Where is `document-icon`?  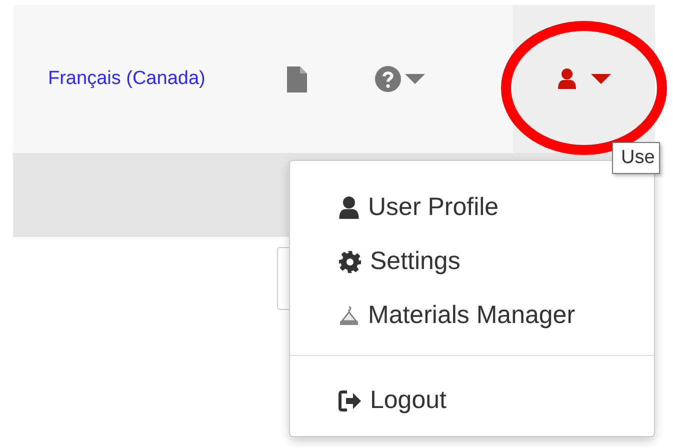
document-icon is located at coordinates (297, 79).